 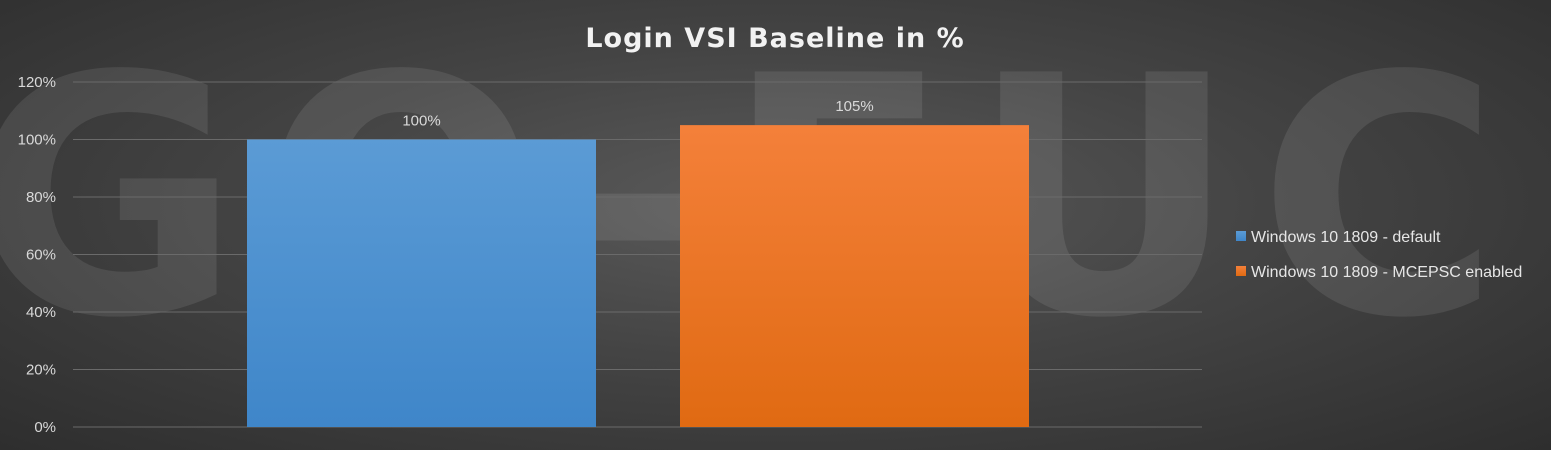 I want to click on y-tick-label: 60%, so click(x=41, y=255).